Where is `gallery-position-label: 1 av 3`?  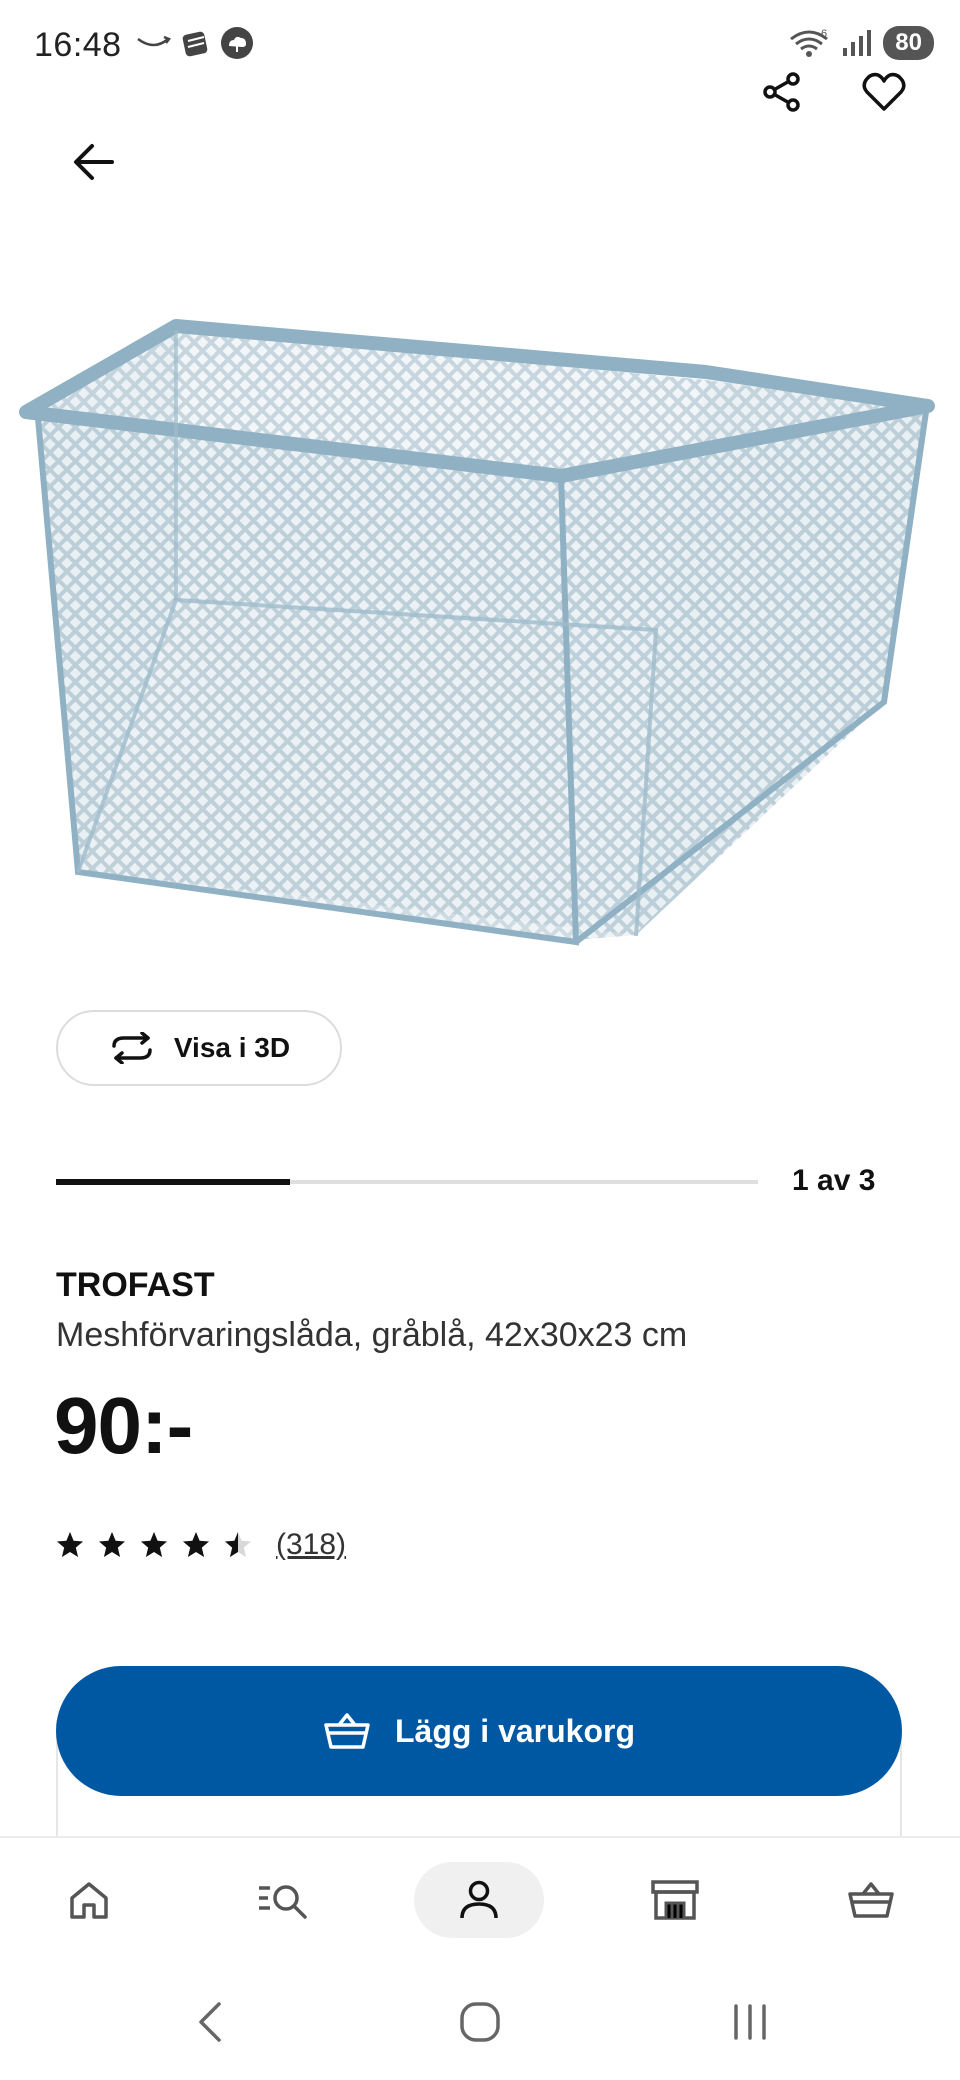
gallery-position-label: 1 av 3 is located at coordinates (834, 1180).